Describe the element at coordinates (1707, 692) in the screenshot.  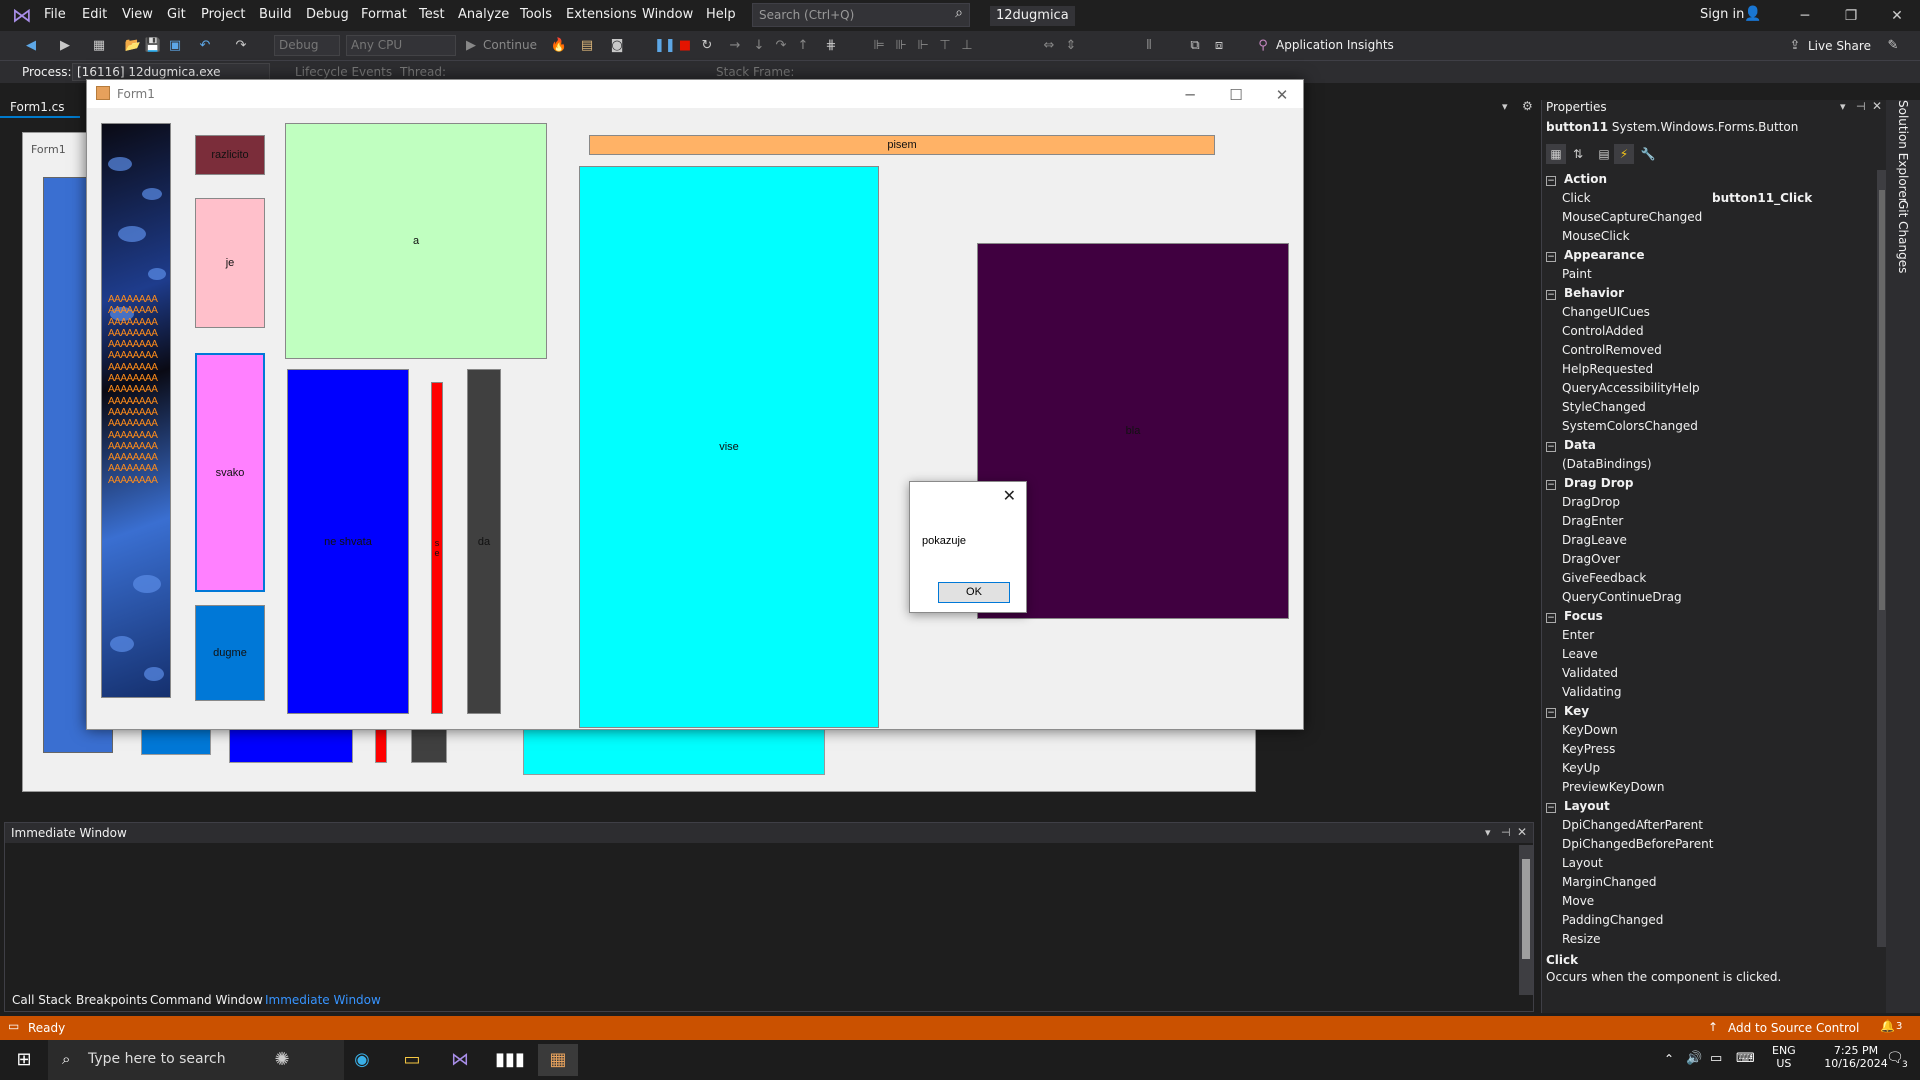
I see `property-row: Validating` at that location.